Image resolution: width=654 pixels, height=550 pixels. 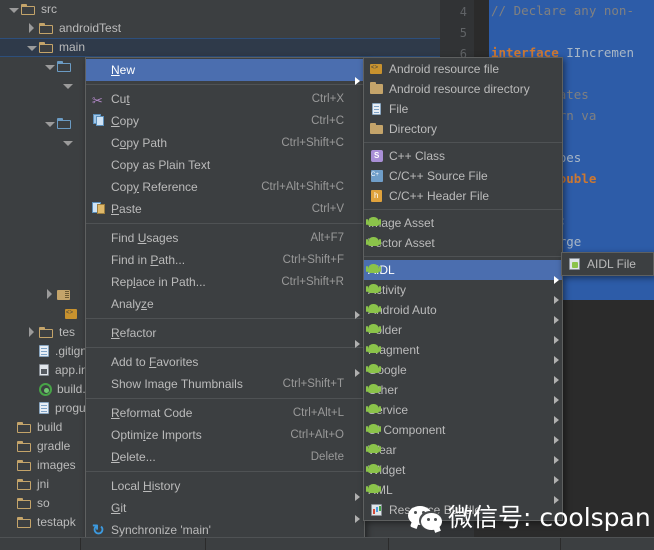 I want to click on submenu-item-label: Android Auto, so click(x=402, y=310).